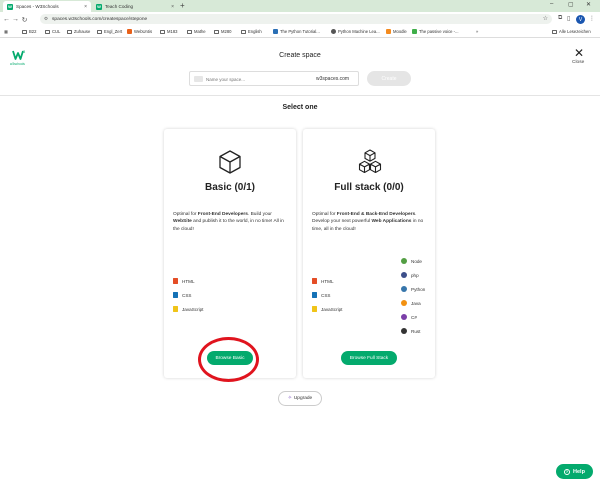 Image resolution: width=600 pixels, height=486 pixels. Describe the element at coordinates (300, 95) in the screenshot. I see `header-divider` at that location.